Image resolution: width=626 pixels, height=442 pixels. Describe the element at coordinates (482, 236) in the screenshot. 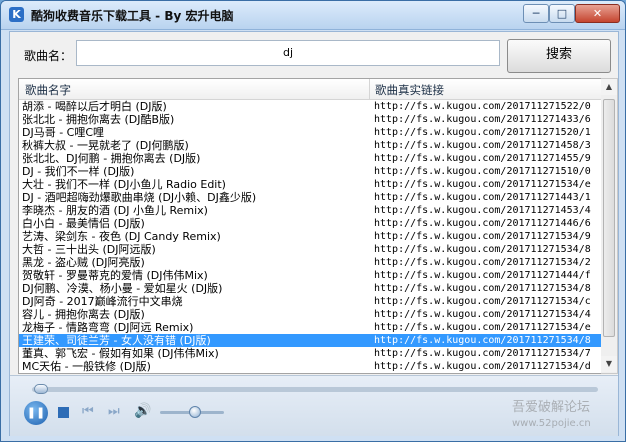

I see `song-link-cell: http://fs.w.kugou.com/201711271534/9` at that location.